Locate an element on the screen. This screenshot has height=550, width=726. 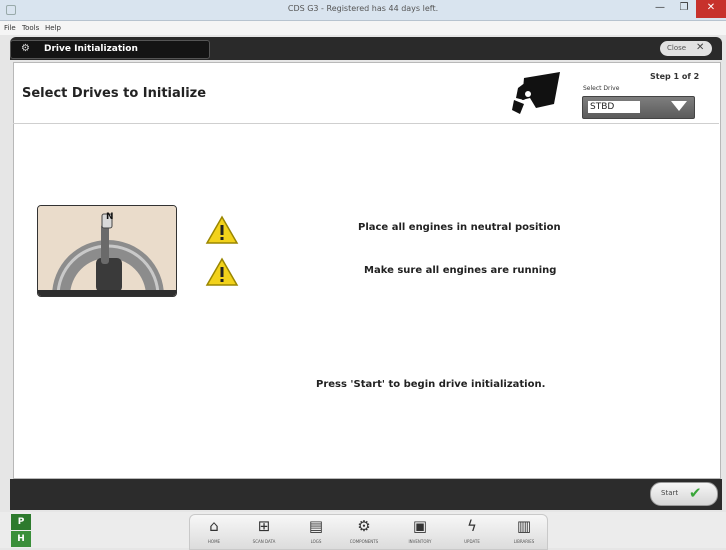
window-title: CDS G3 - Registered has 44 days left. is located at coordinates (363, 8).